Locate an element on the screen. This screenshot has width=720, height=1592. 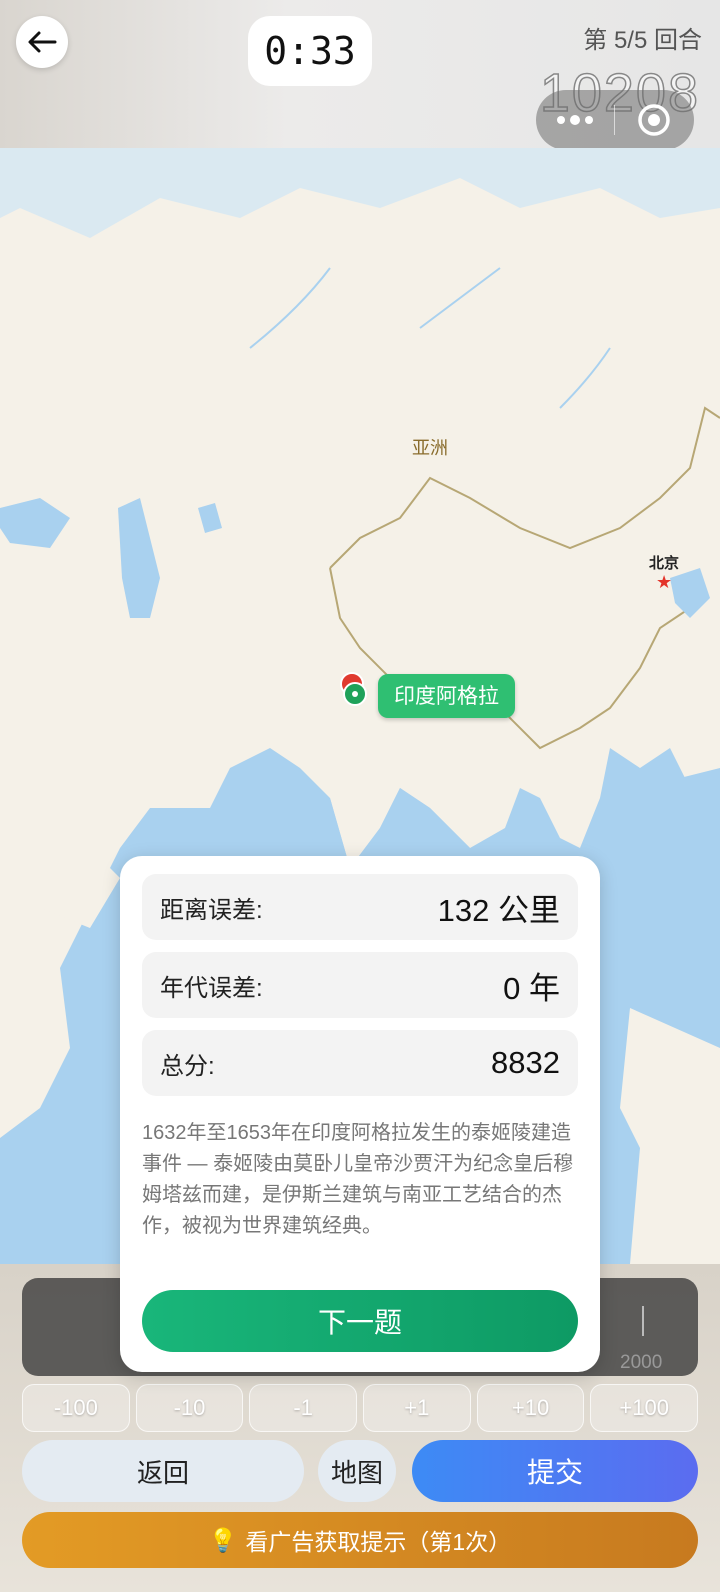
back-button is located at coordinates (42, 42).